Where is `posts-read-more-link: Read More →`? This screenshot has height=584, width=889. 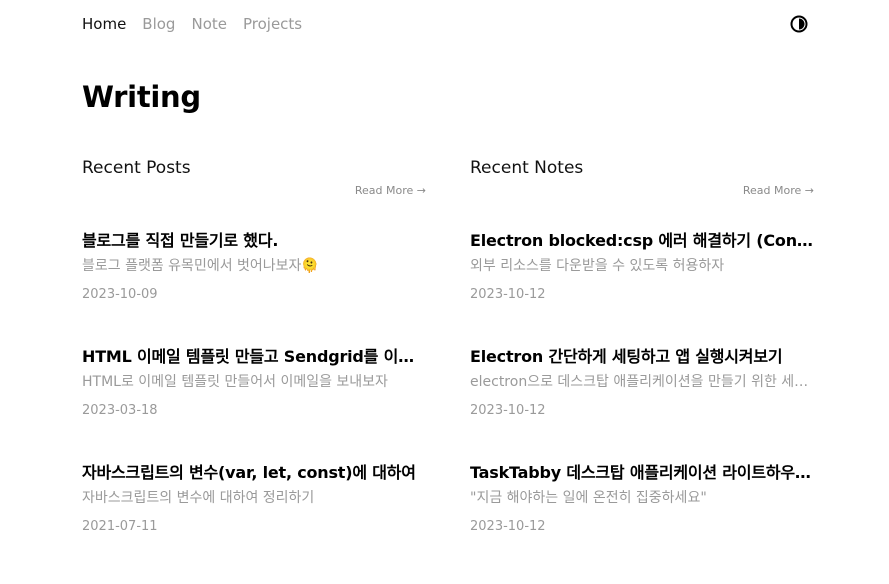 posts-read-more-link: Read More → is located at coordinates (390, 190).